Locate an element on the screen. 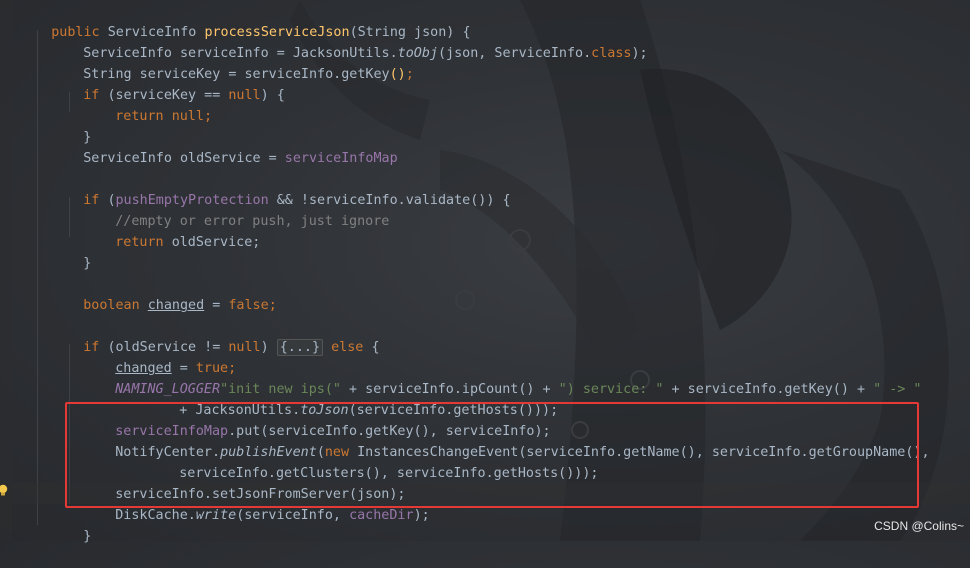 The height and width of the screenshot is (568, 970). folded-region: {...} is located at coordinates (300, 347).